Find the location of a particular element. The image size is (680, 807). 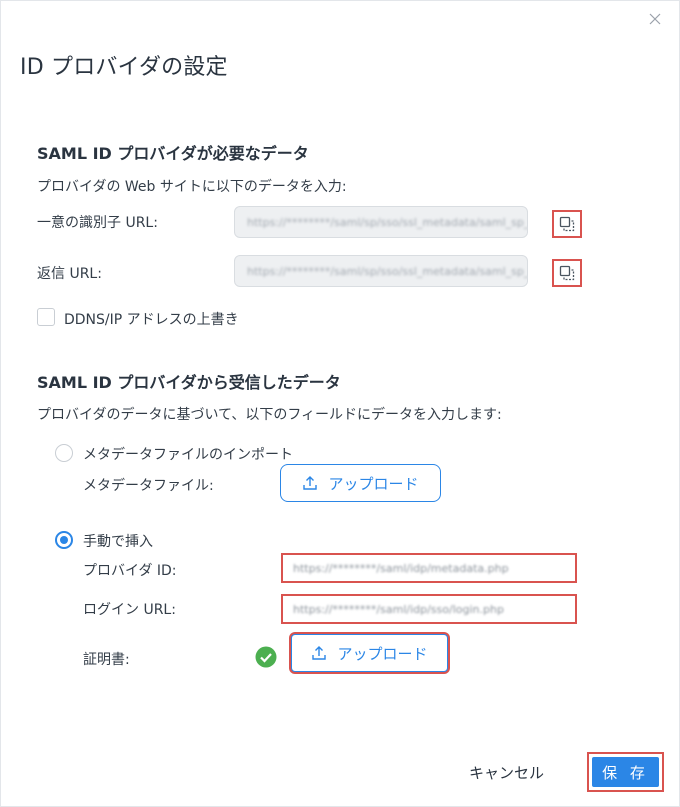

ddns-override-checkbox is located at coordinates (46, 317).